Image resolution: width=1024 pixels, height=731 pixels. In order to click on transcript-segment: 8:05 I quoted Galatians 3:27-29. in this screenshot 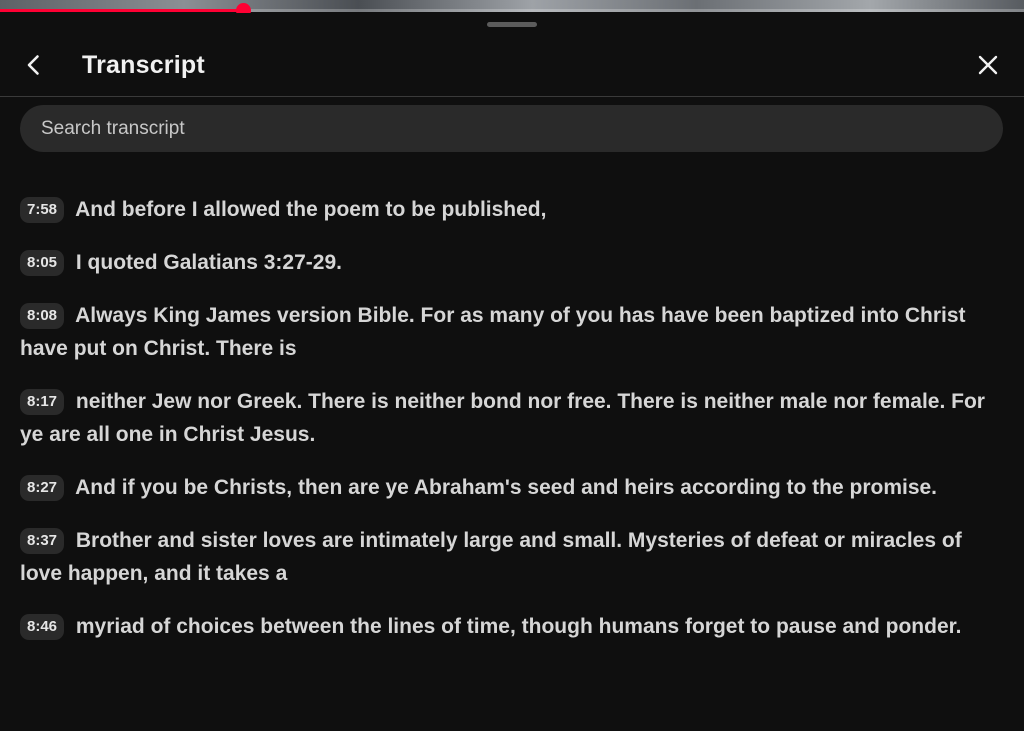, I will do `click(507, 262)`.